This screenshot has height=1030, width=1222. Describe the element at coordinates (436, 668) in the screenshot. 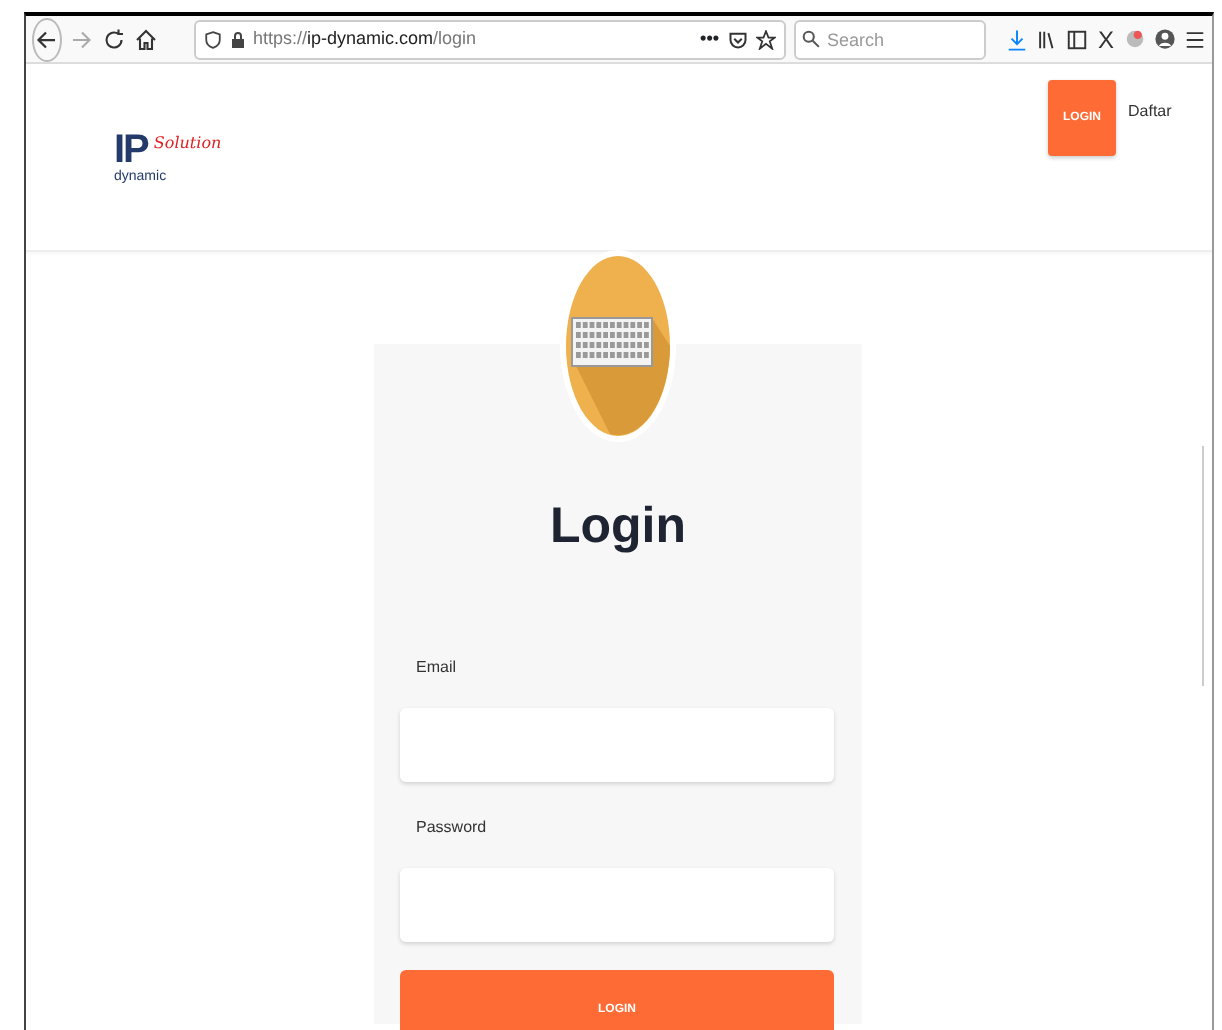

I see `field-label: Email` at that location.